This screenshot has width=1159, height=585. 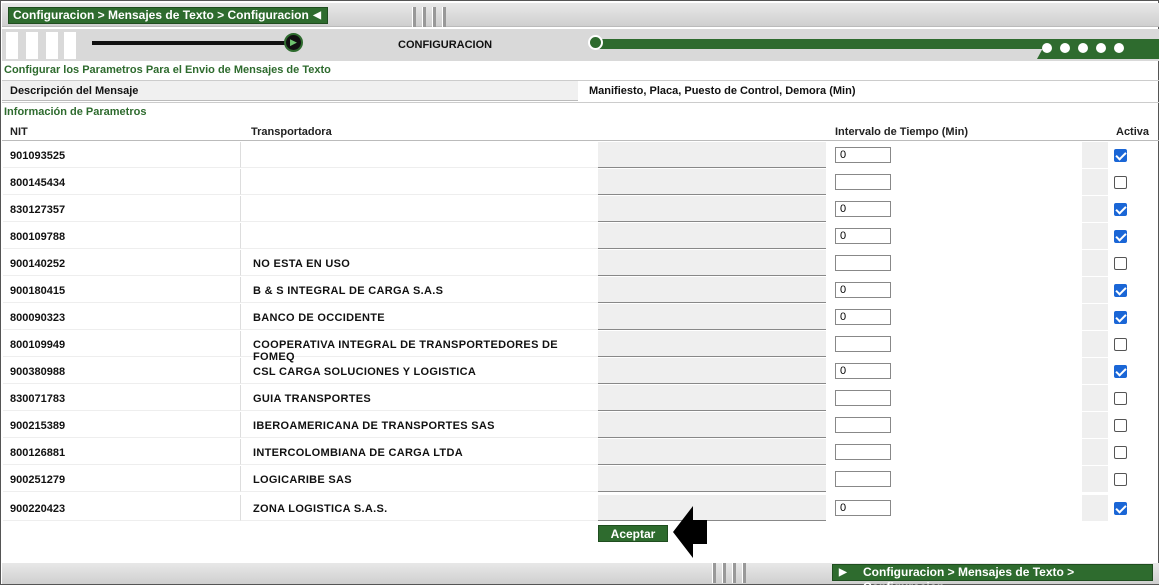 I want to click on nit-value: 900251279, so click(x=38, y=480).